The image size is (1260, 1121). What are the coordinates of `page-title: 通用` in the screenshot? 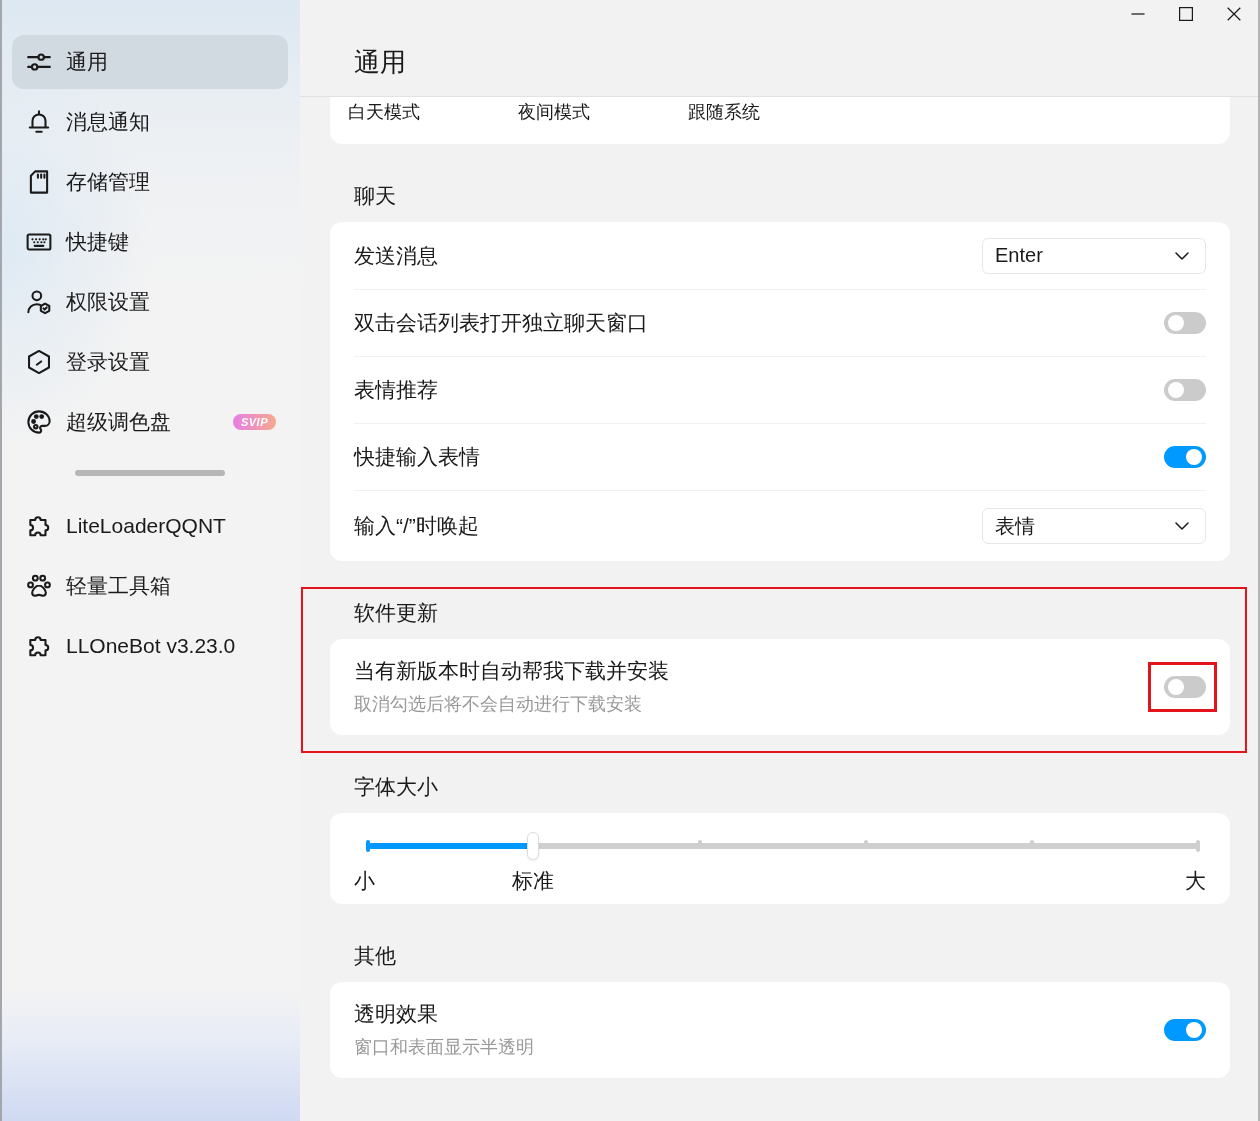 It's located at (380, 62).